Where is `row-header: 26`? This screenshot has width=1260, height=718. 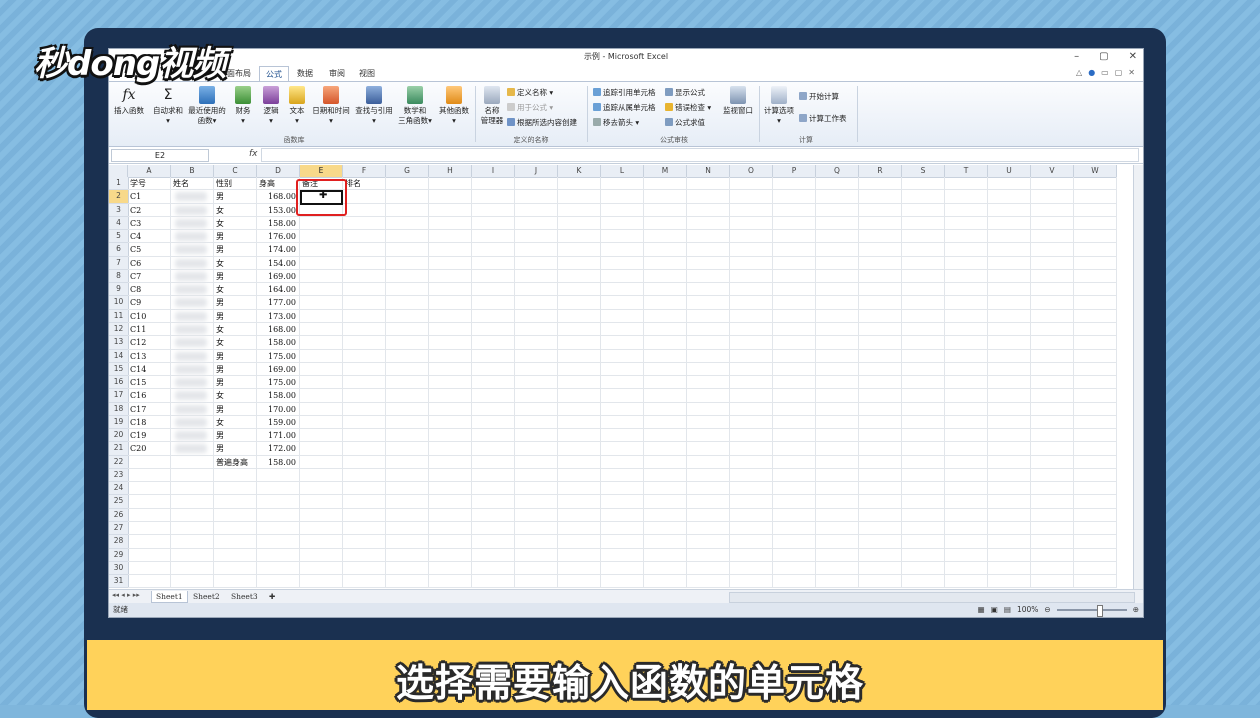
row-header: 26 is located at coordinates (119, 515).